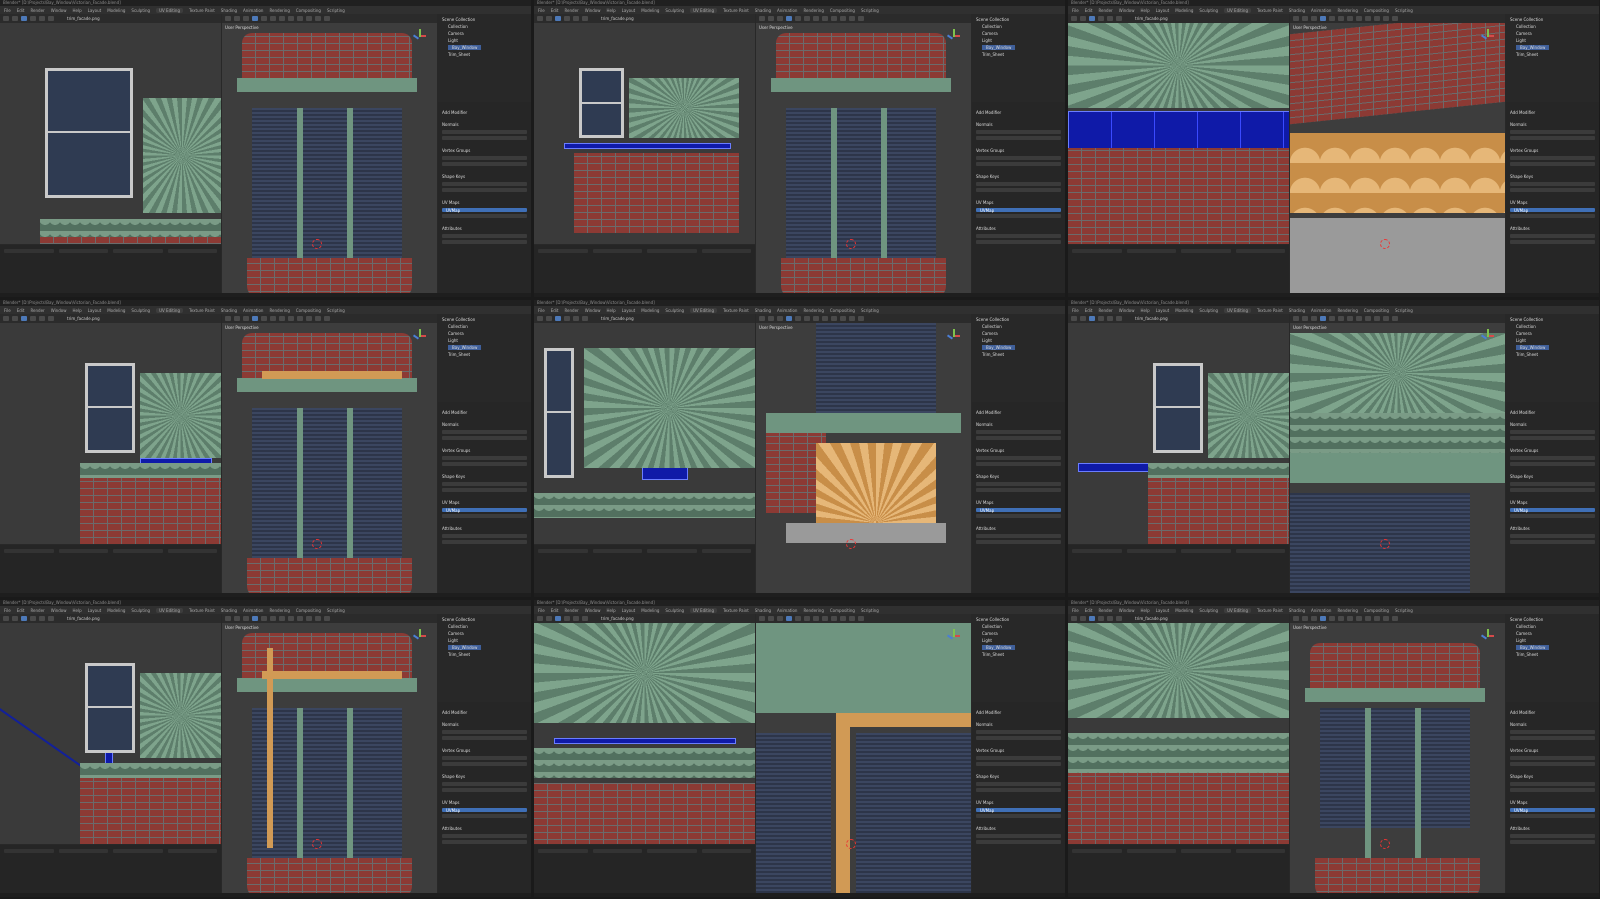 The image size is (1600, 899). Describe the element at coordinates (279, 310) in the screenshot. I see `workspace-tab: Rendering` at that location.